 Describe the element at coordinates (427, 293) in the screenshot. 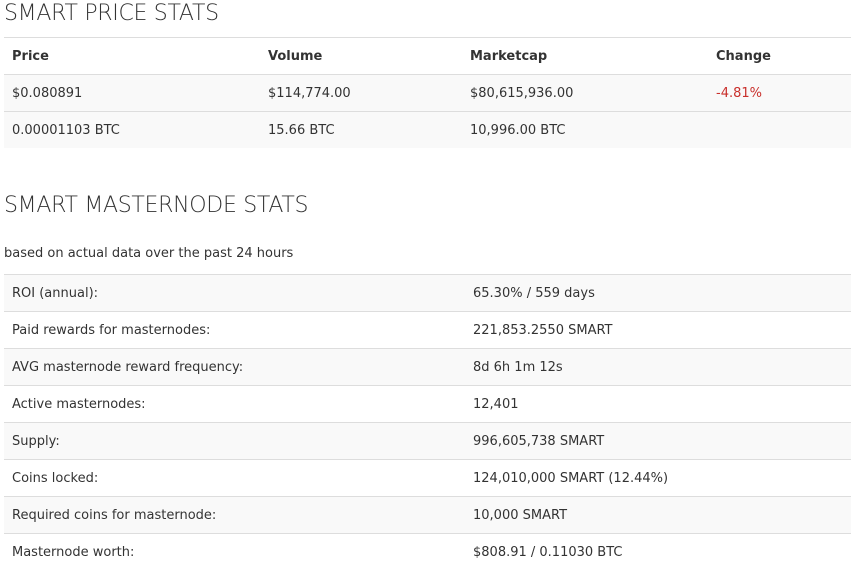

I see `table-row: ROI (annual): 65.30% / 559 days` at that location.